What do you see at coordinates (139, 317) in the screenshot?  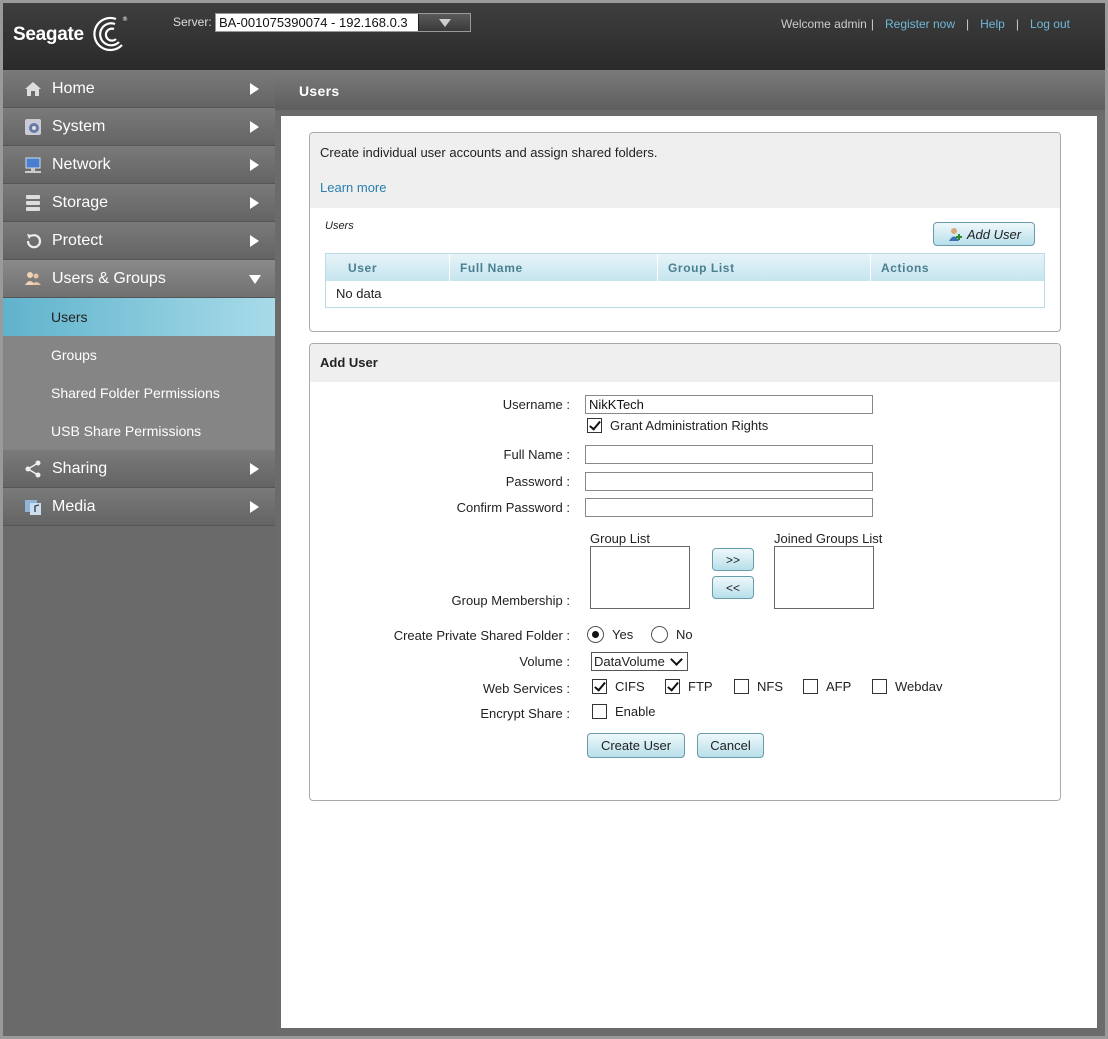 I see `sidebar-subitem-users: Users` at bounding box center [139, 317].